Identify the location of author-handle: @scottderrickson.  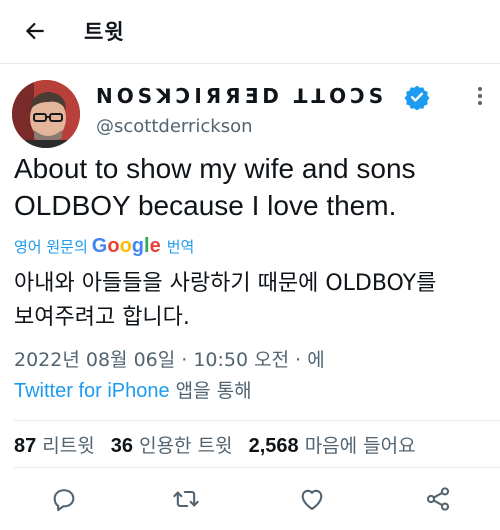
(174, 126).